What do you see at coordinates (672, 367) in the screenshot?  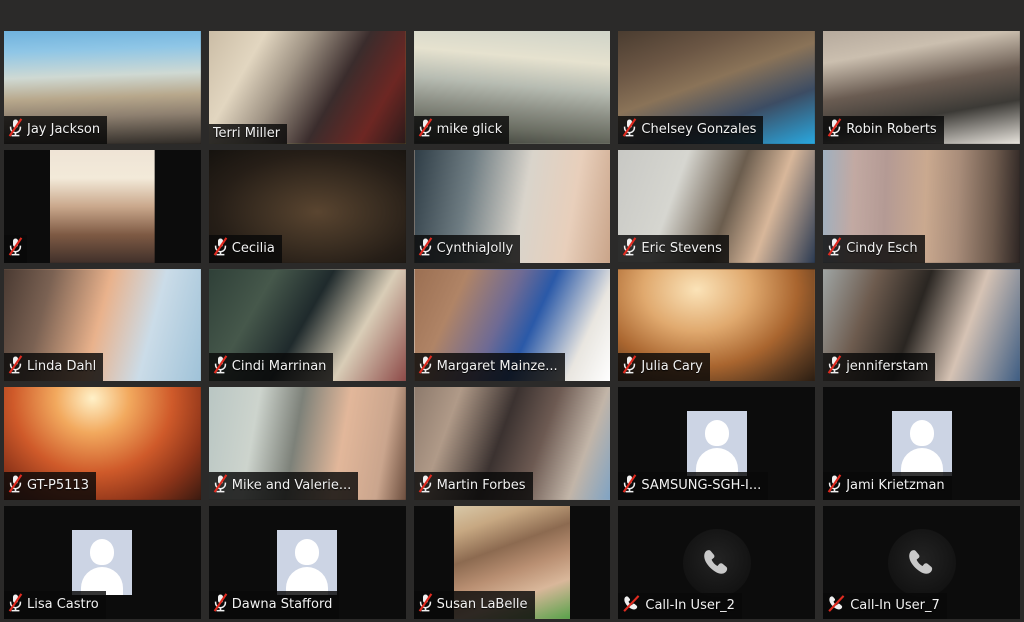 I see `participant-name-label: Julia Cary` at bounding box center [672, 367].